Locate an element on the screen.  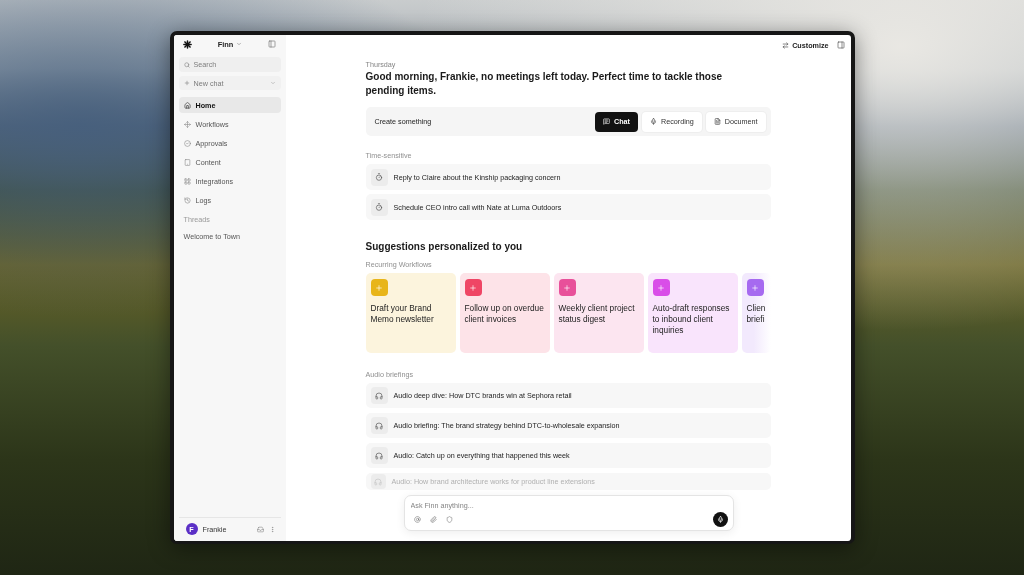
workflow-card: Draft your Brand Memo newsletter is located at coordinates (410, 313).